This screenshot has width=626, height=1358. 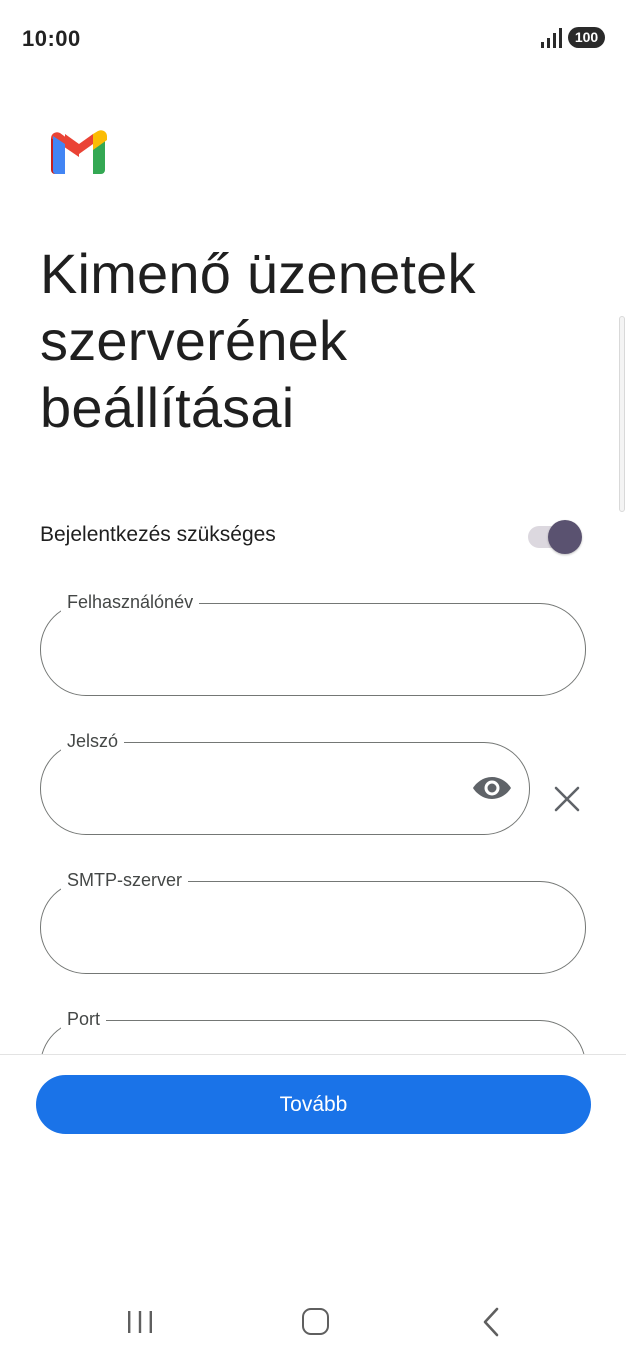 I want to click on page-title-line: szerverének, so click(x=194, y=340).